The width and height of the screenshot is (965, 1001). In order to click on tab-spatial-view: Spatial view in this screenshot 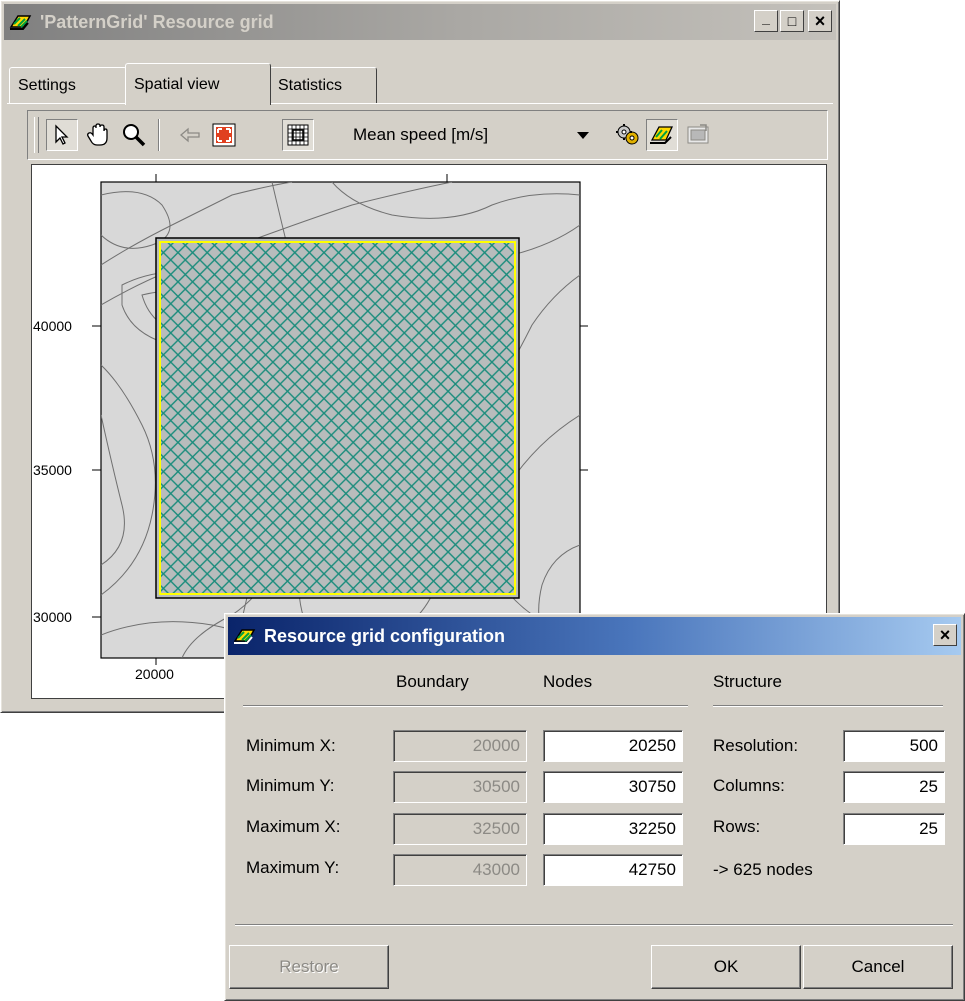, I will do `click(198, 84)`.